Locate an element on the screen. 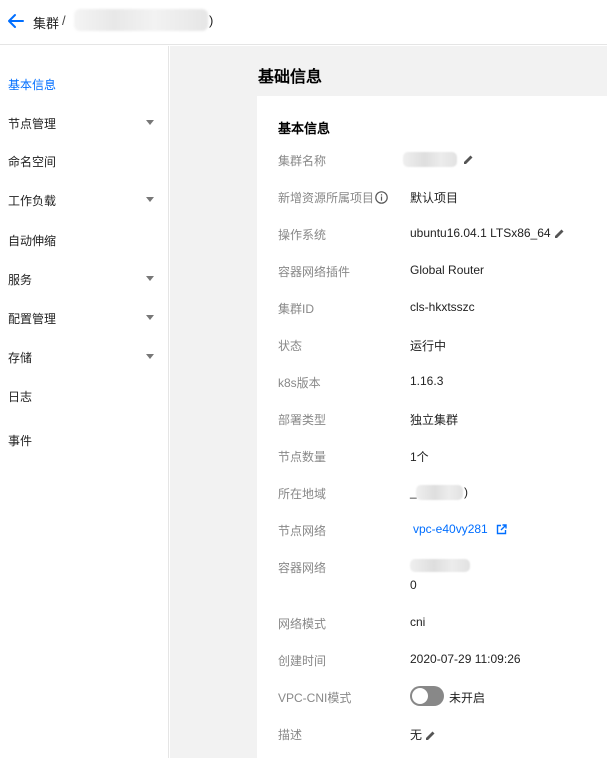 This screenshot has width=607, height=758. field-k8s-version: k8s版本 1.16.3 is located at coordinates (432, 381).